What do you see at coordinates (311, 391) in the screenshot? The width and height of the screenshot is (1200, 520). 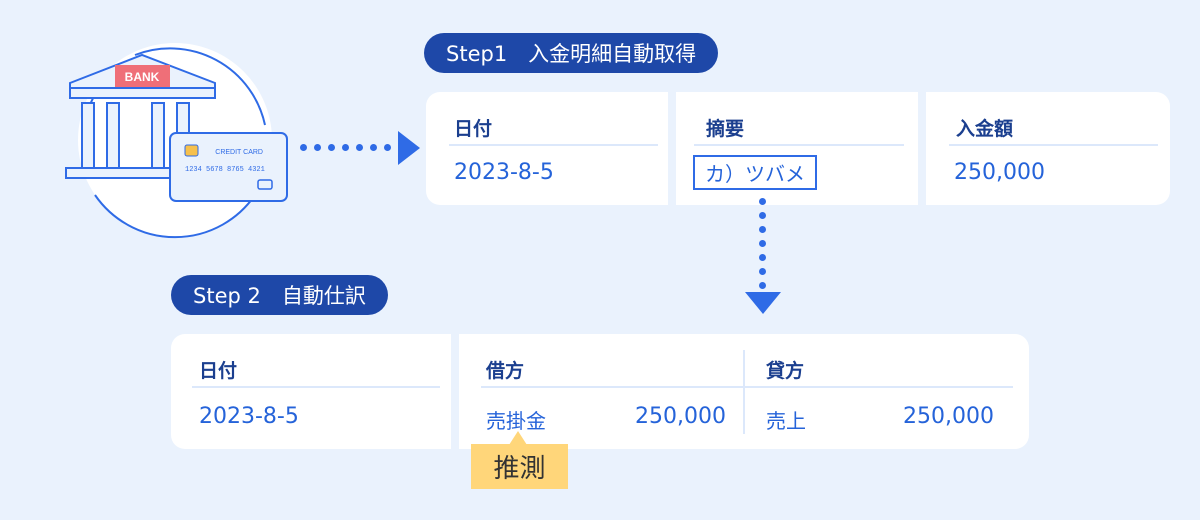 I see `step2-date-cell: 日付 2023-8-5` at bounding box center [311, 391].